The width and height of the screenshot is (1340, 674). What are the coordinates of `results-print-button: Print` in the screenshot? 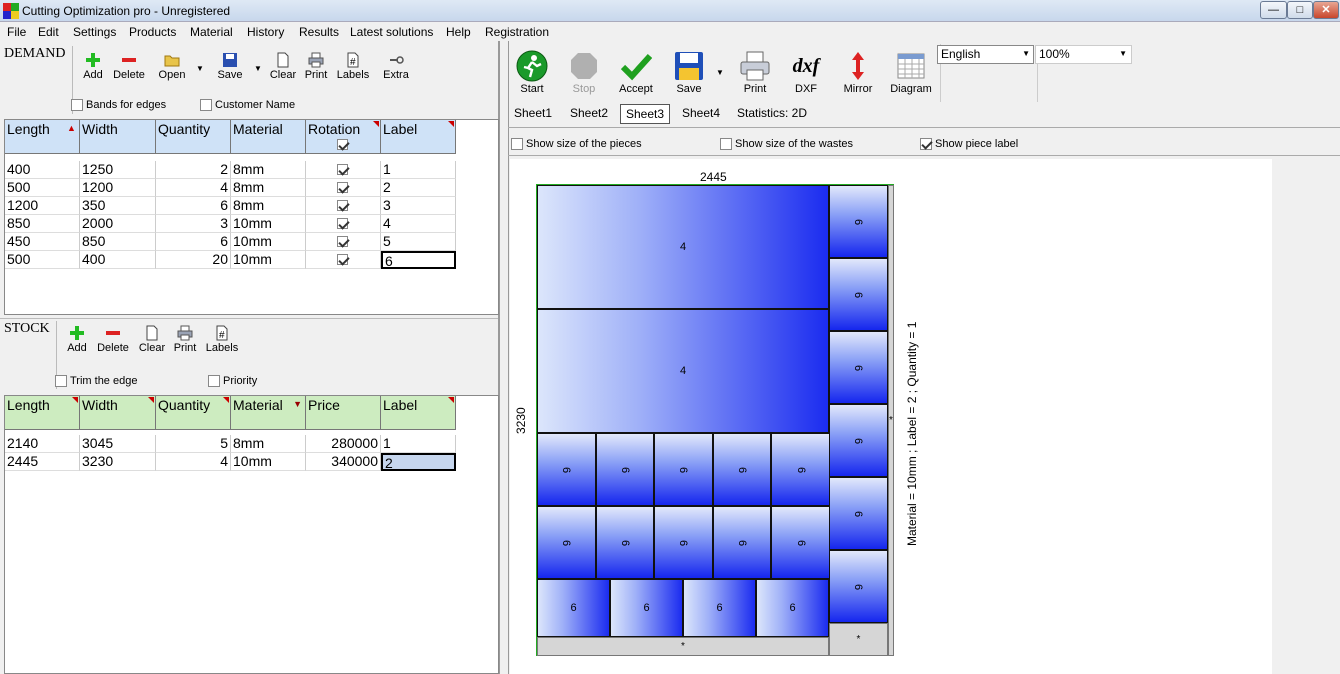 It's located at (755, 72).